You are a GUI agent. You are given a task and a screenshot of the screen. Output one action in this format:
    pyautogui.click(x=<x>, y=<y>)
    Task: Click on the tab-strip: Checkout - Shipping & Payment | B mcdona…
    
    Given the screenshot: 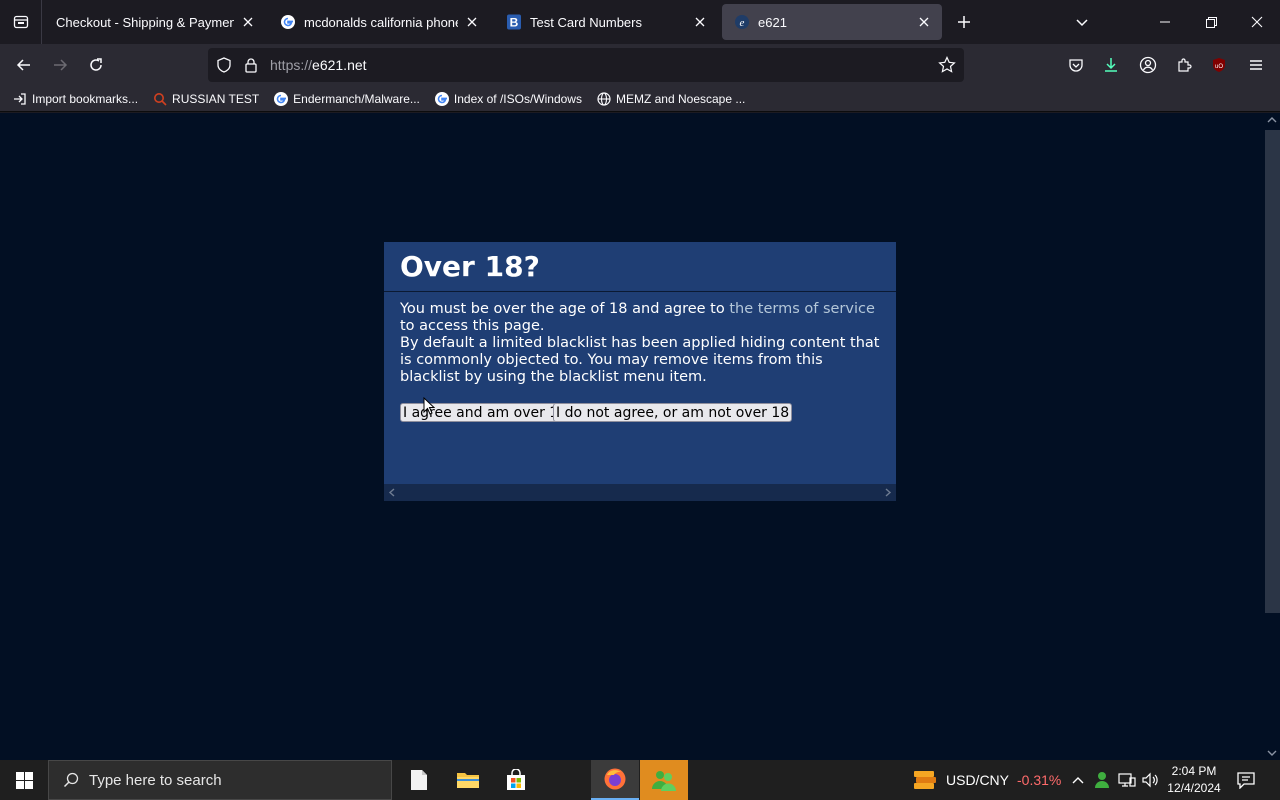 What is the action you would take?
    pyautogui.click(x=640, y=22)
    